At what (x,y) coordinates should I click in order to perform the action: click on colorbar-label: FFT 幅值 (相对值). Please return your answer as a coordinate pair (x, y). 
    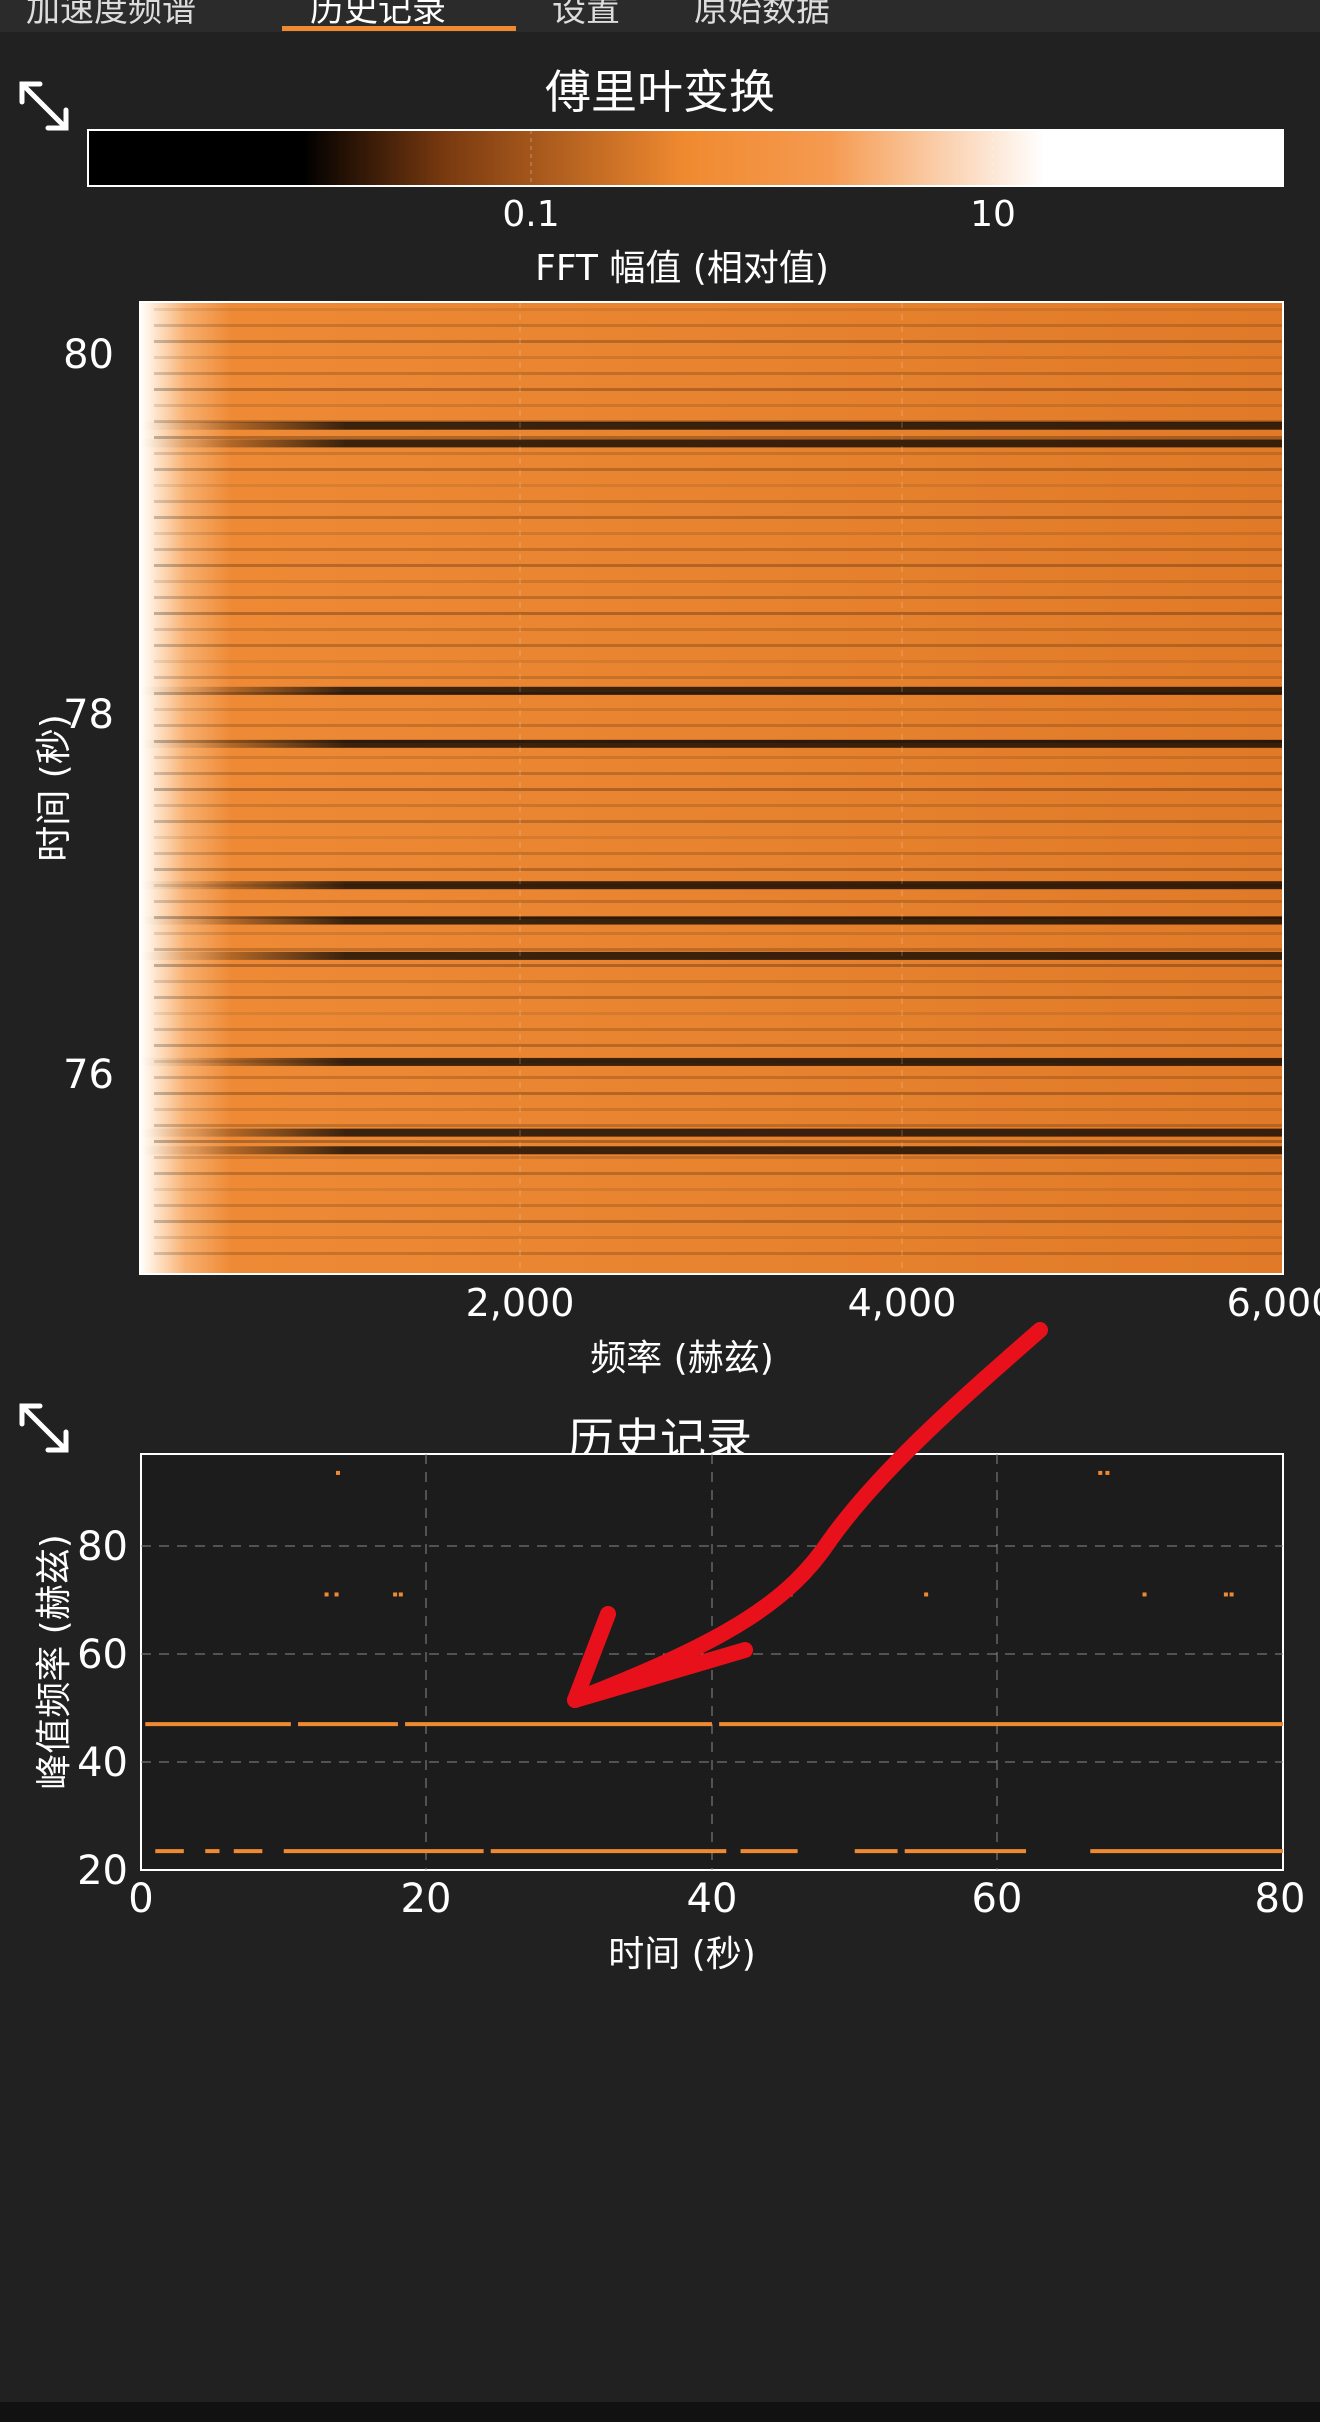
    Looking at the image, I should click on (682, 268).